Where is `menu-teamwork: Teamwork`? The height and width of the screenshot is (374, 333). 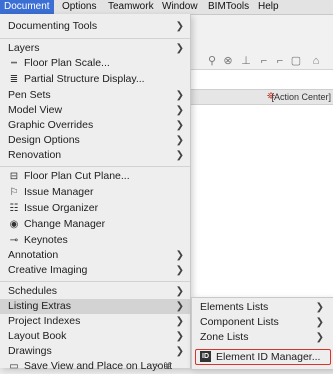
menu-teamwork: Teamwork is located at coordinates (131, 7).